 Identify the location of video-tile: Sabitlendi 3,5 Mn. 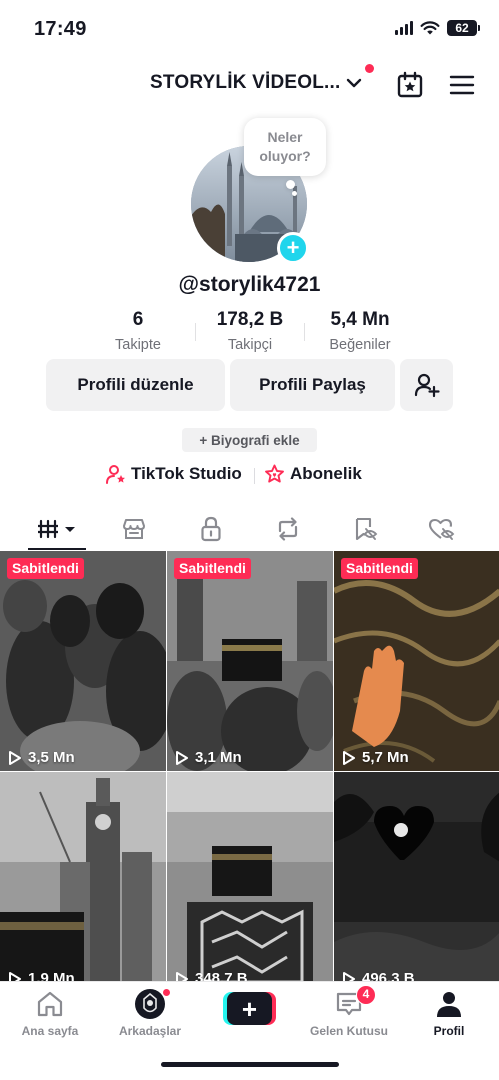
(83, 661).